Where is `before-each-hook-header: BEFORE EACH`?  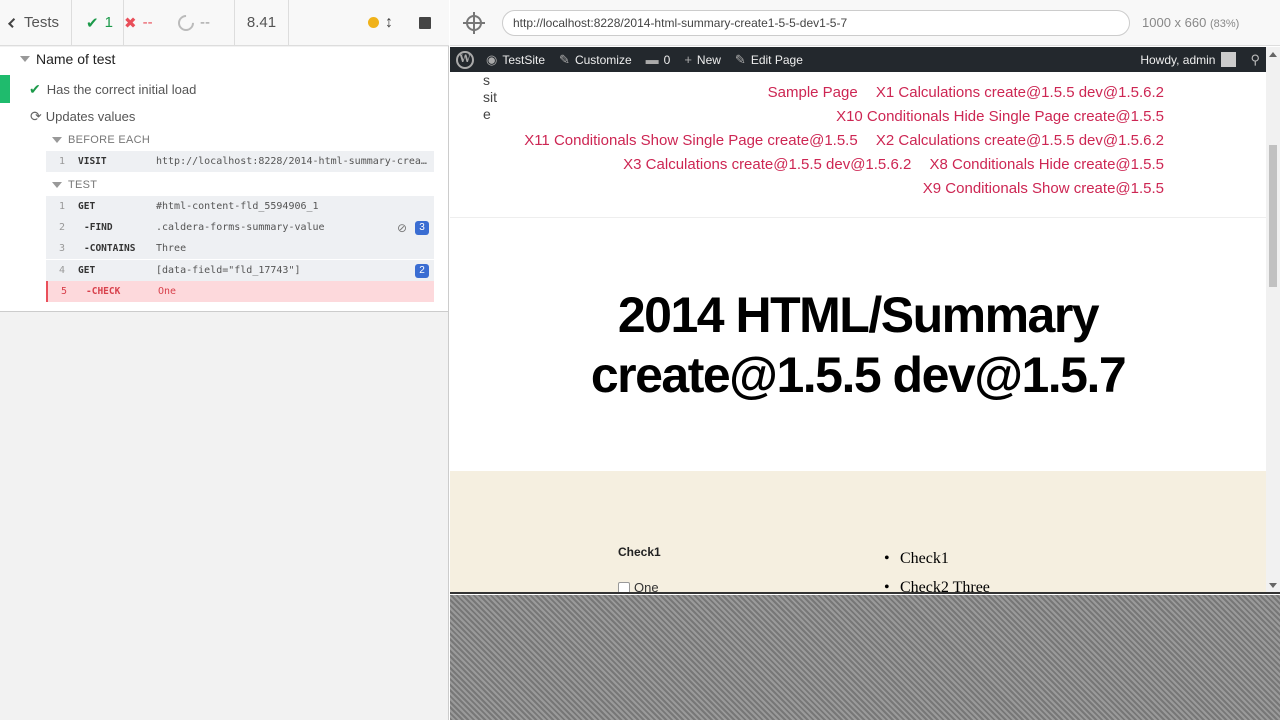
before-each-hook-header: BEFORE EACH is located at coordinates (101, 140).